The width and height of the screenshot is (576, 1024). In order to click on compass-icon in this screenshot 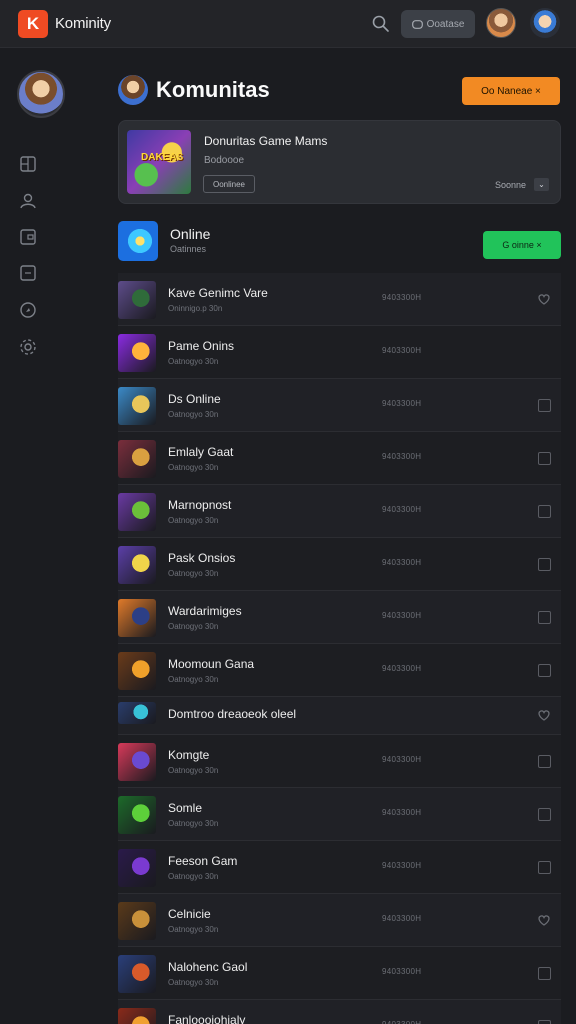, I will do `click(28, 310)`.